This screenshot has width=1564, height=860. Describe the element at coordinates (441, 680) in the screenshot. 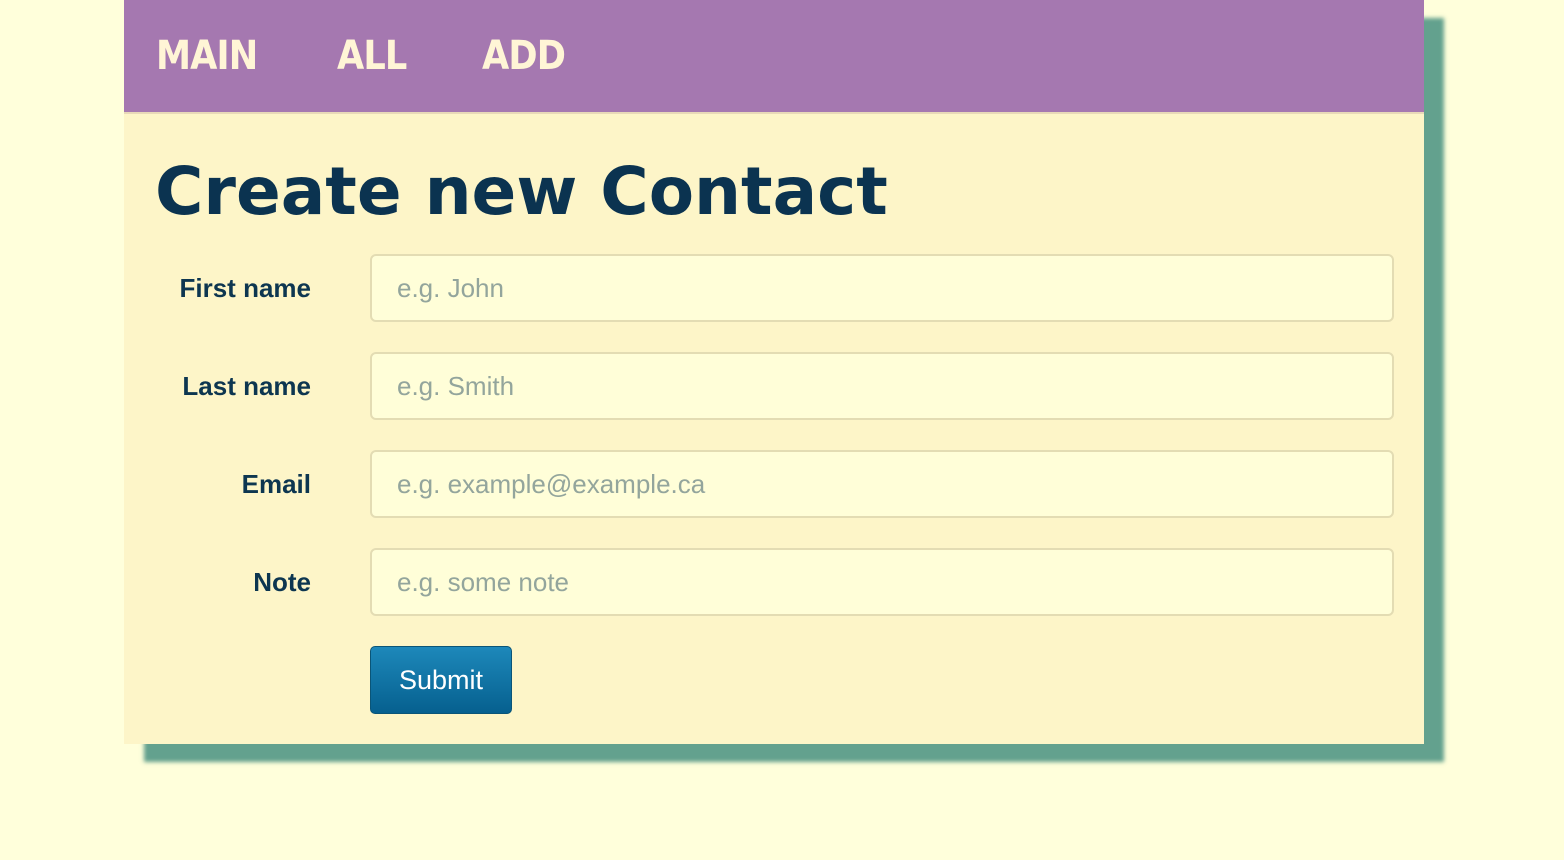

I see `submit-button: Submit` at that location.